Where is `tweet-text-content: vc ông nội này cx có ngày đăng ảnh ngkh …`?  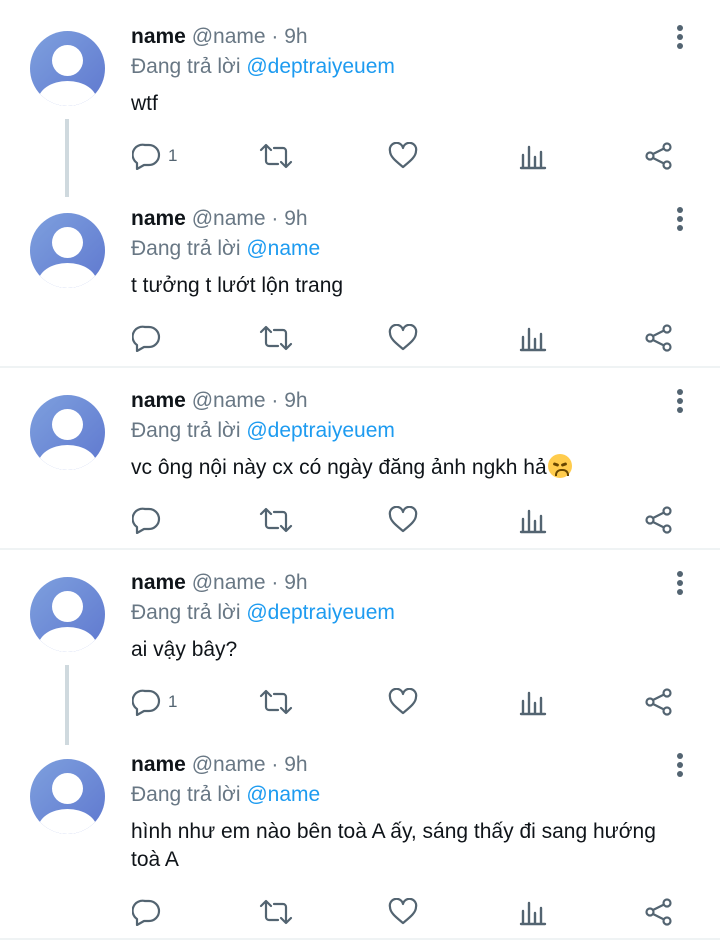
tweet-text-content: vc ông nội này cx có ngày đăng ảnh ngkh … is located at coordinates (339, 467).